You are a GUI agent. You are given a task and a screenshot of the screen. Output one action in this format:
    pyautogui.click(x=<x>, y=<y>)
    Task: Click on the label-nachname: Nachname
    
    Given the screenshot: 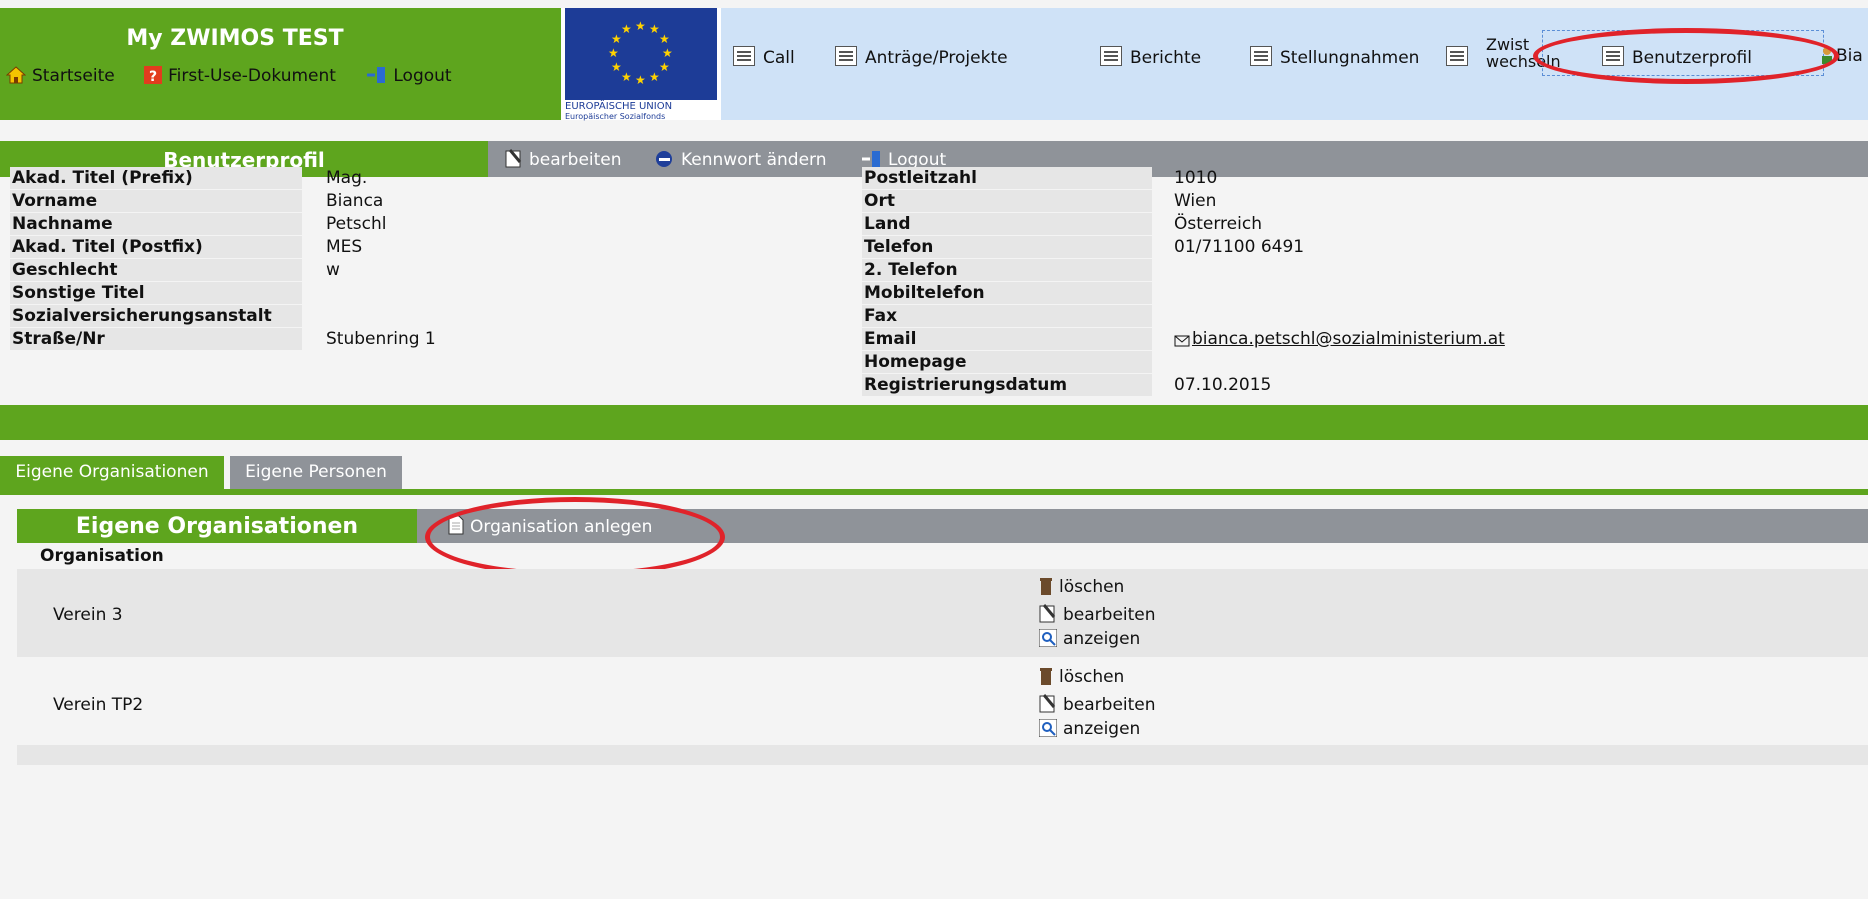 What is the action you would take?
    pyautogui.click(x=156, y=224)
    